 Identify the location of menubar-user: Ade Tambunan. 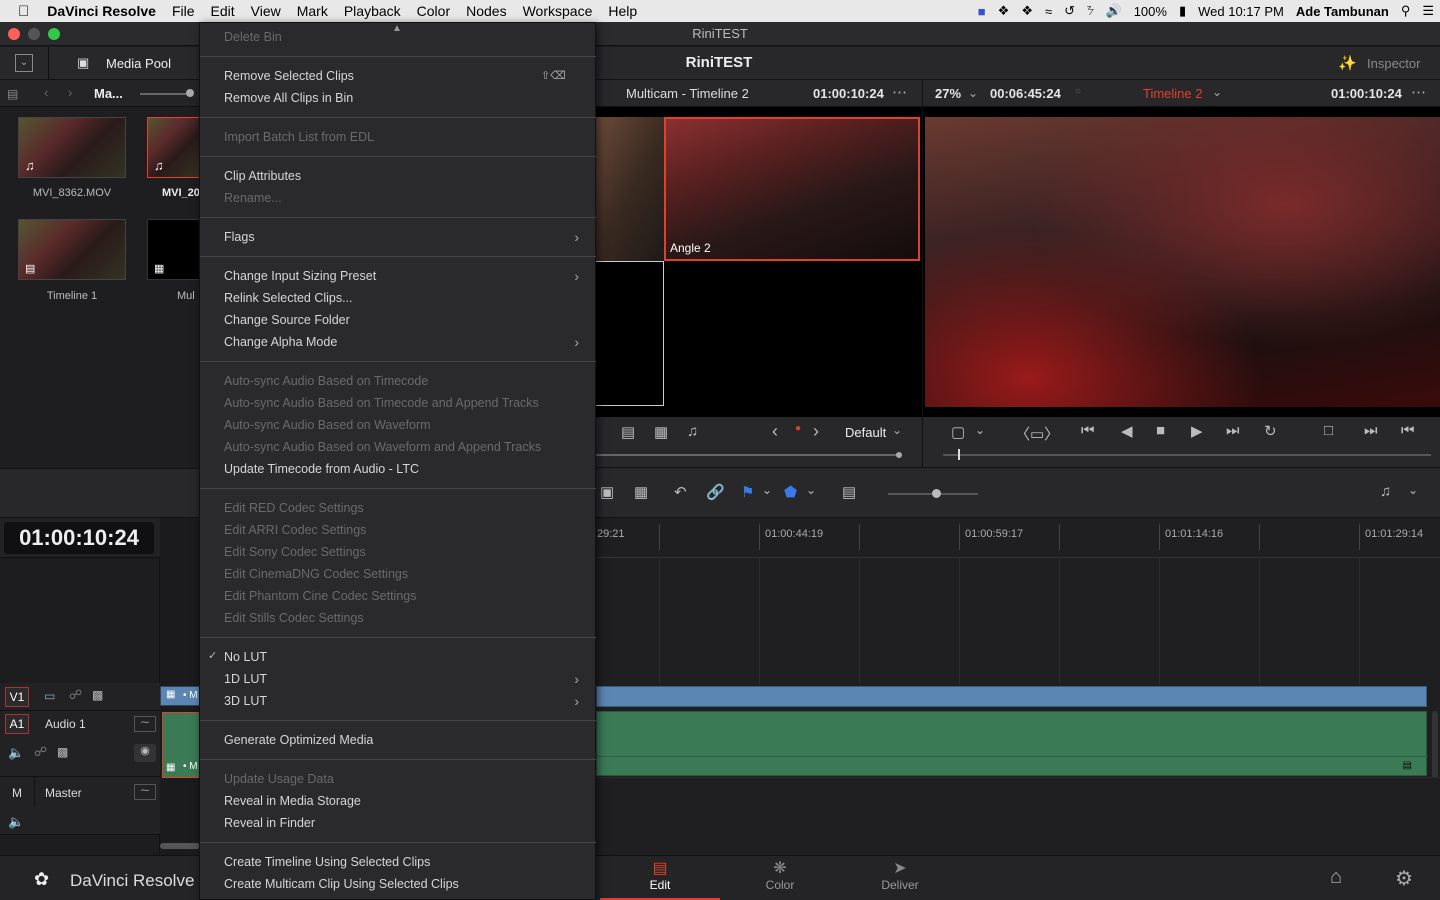
(1342, 11).